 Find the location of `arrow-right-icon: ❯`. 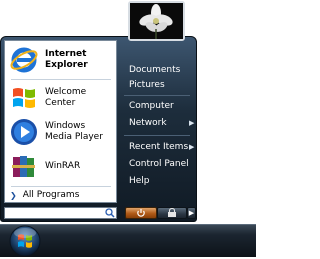

arrow-right-icon: ❯ is located at coordinates (13, 195).